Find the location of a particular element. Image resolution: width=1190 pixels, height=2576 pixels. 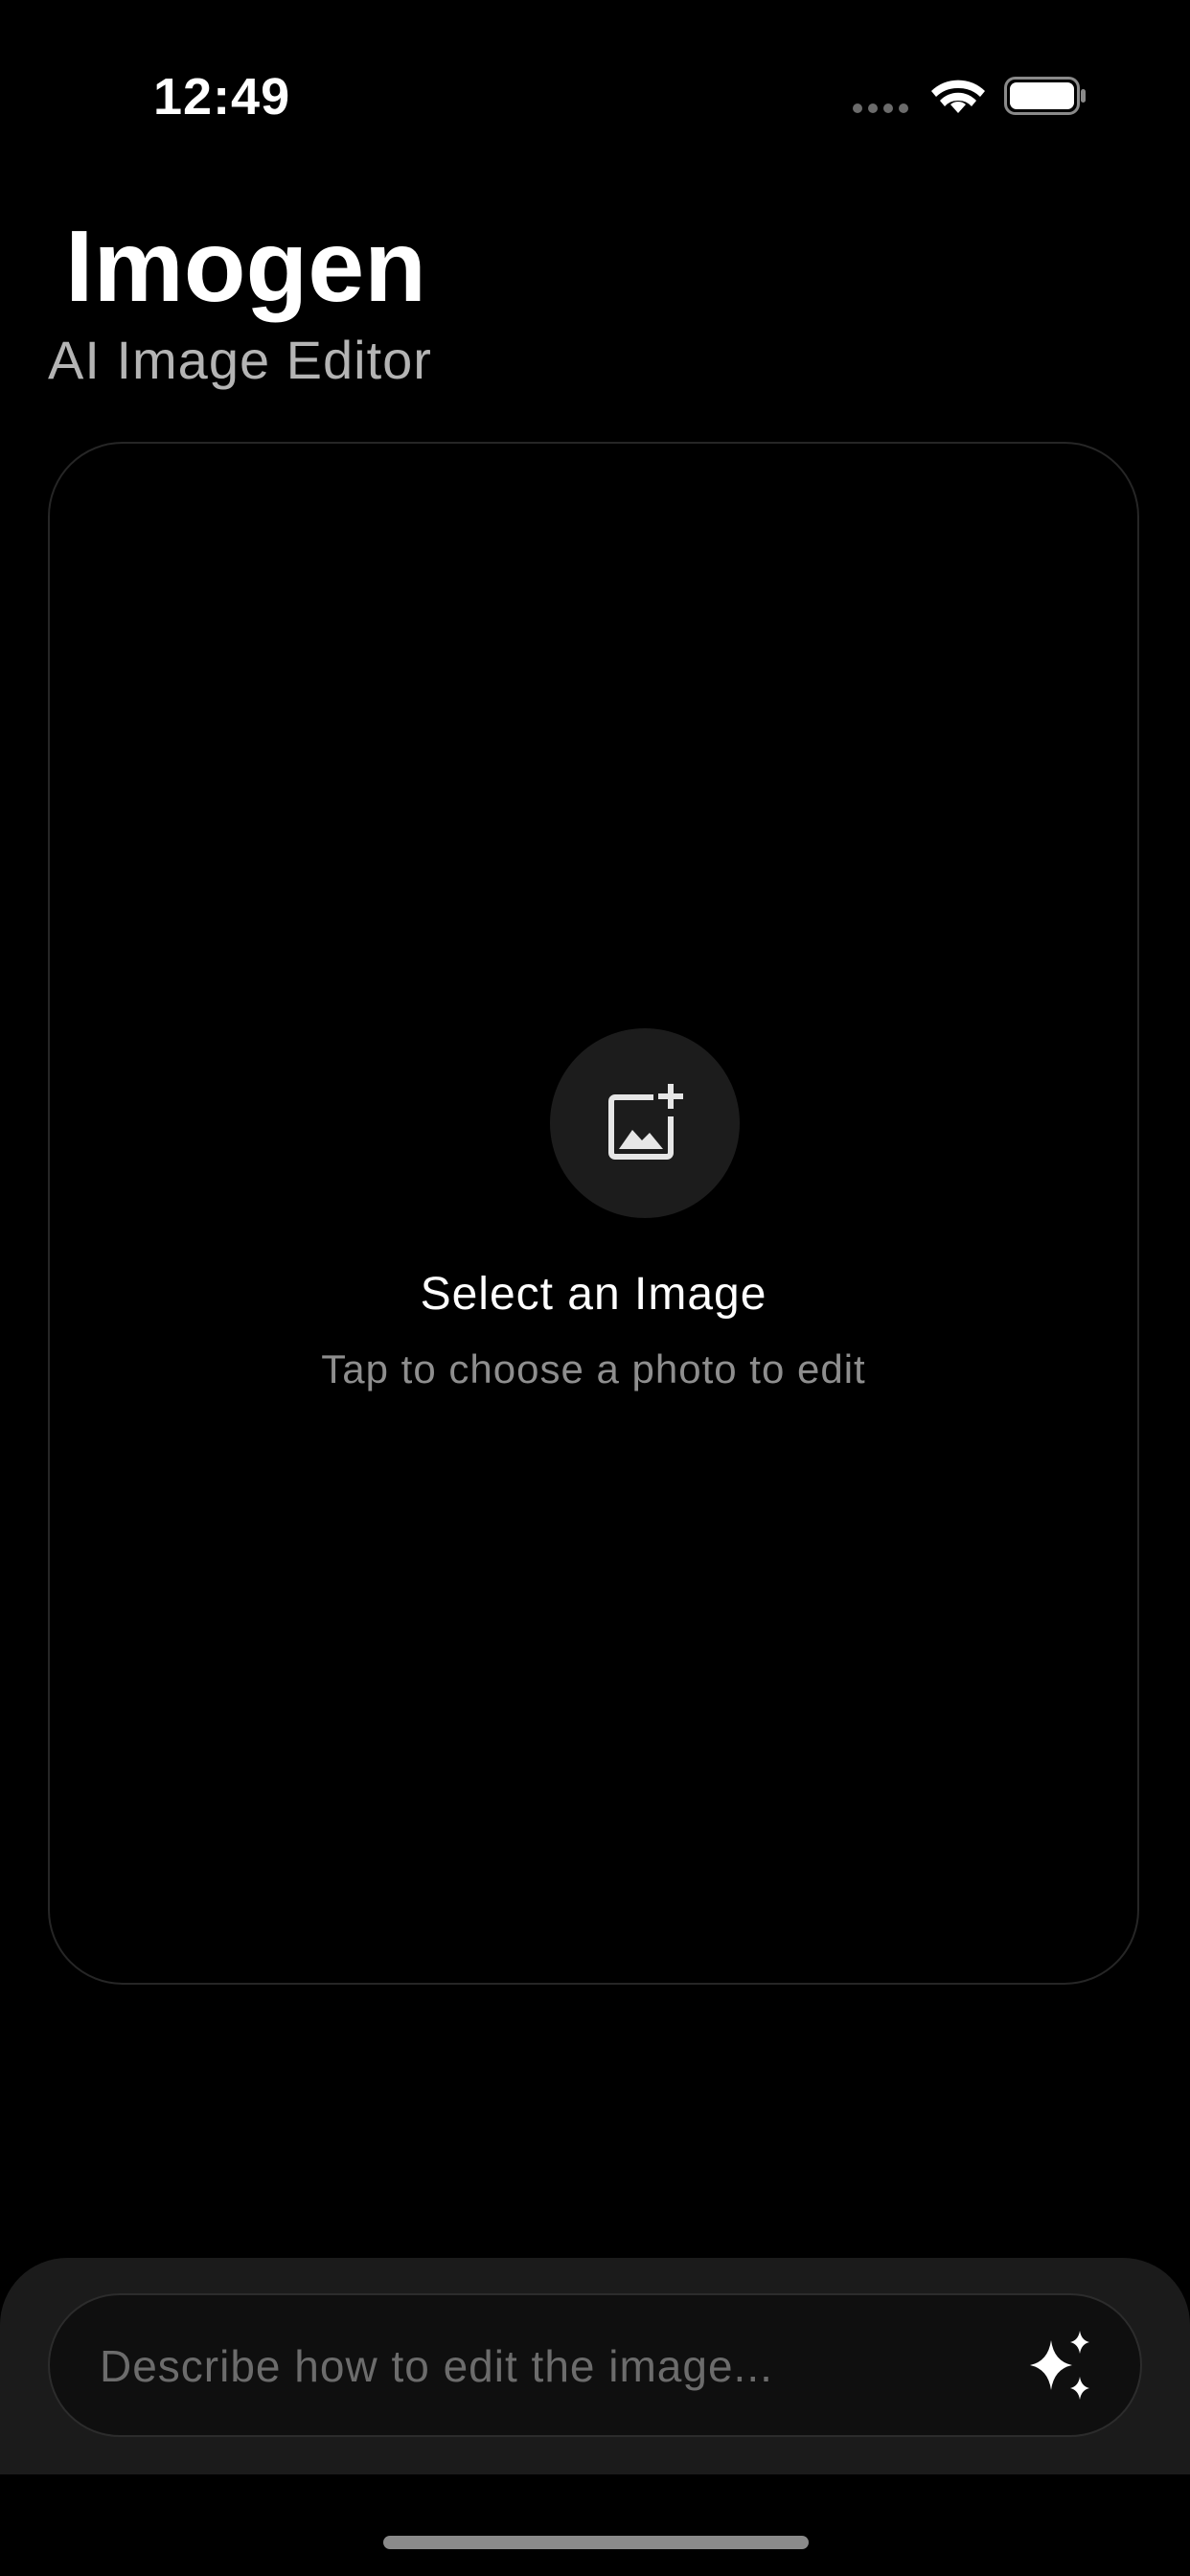

picker-hint: Tap to choose a photo to edit is located at coordinates (593, 1369).